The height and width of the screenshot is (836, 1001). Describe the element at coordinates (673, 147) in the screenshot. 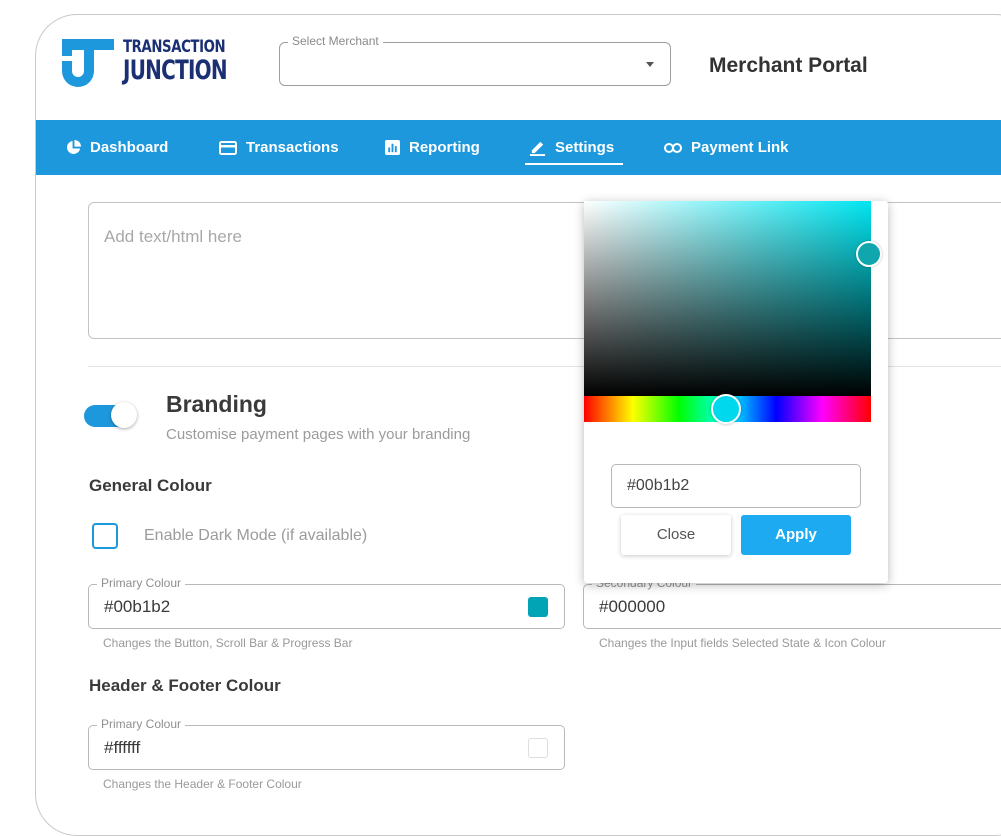

I see `link-icon` at that location.